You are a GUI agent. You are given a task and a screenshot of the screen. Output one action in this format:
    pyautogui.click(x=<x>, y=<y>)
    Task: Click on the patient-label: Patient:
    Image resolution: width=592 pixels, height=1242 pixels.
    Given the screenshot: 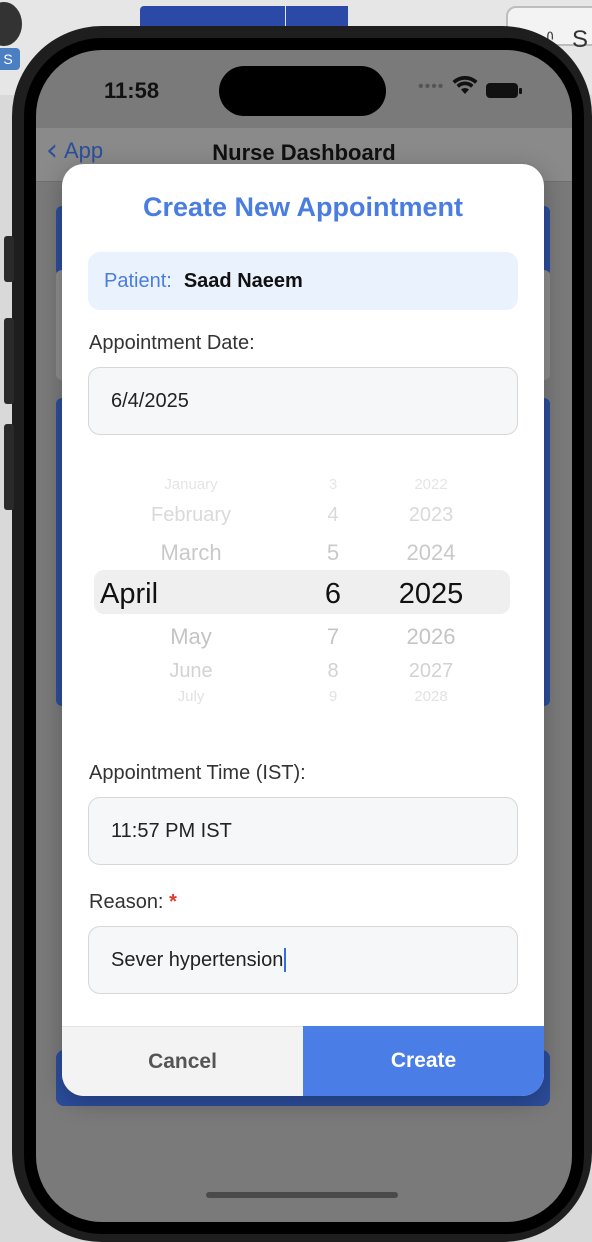 What is the action you would take?
    pyautogui.click(x=138, y=280)
    